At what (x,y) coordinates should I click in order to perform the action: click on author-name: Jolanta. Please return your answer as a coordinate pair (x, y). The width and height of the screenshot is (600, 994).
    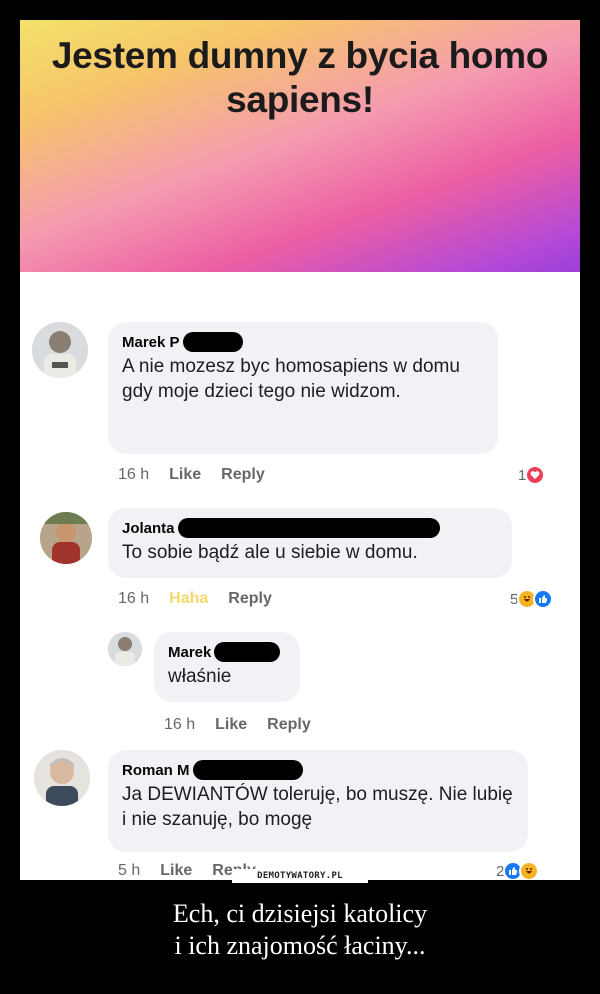
    Looking at the image, I should click on (148, 528).